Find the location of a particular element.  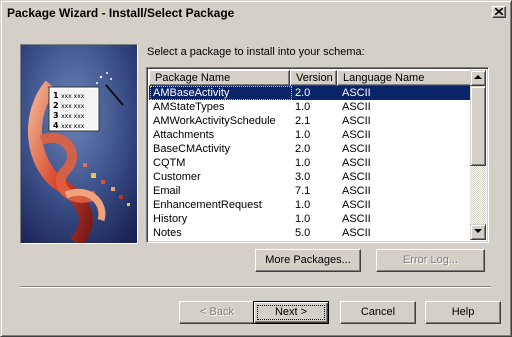

list-header: Package Name Version Language Name is located at coordinates (310, 78).